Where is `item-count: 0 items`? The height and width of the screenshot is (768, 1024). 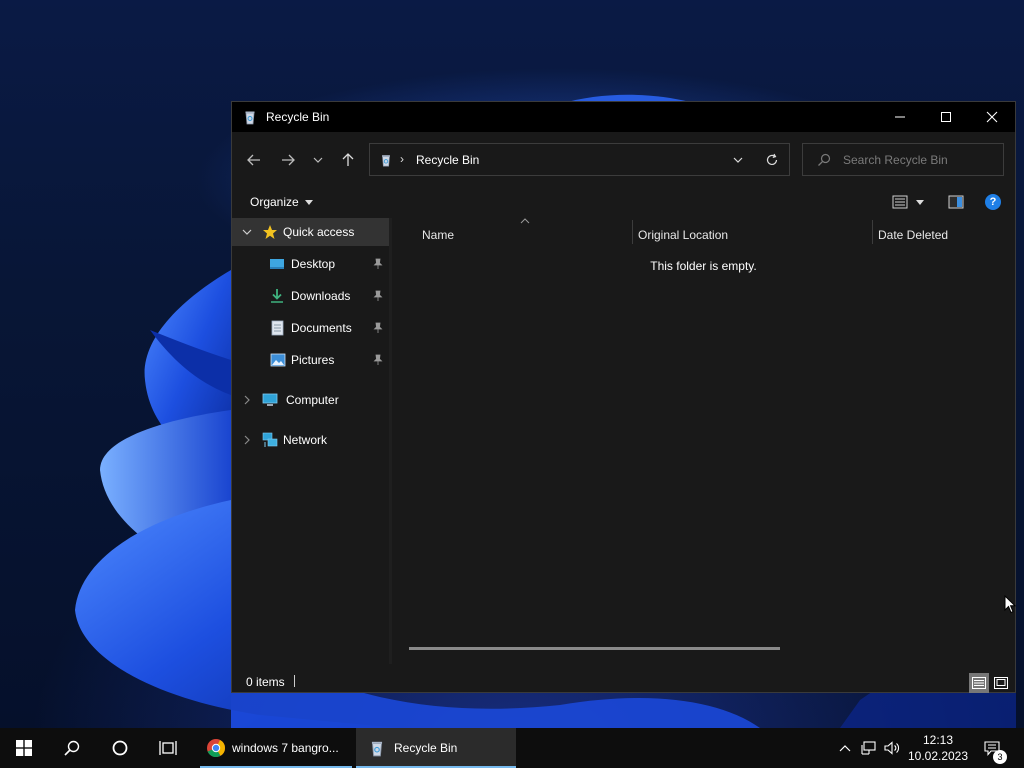 item-count: 0 items is located at coordinates (265, 682).